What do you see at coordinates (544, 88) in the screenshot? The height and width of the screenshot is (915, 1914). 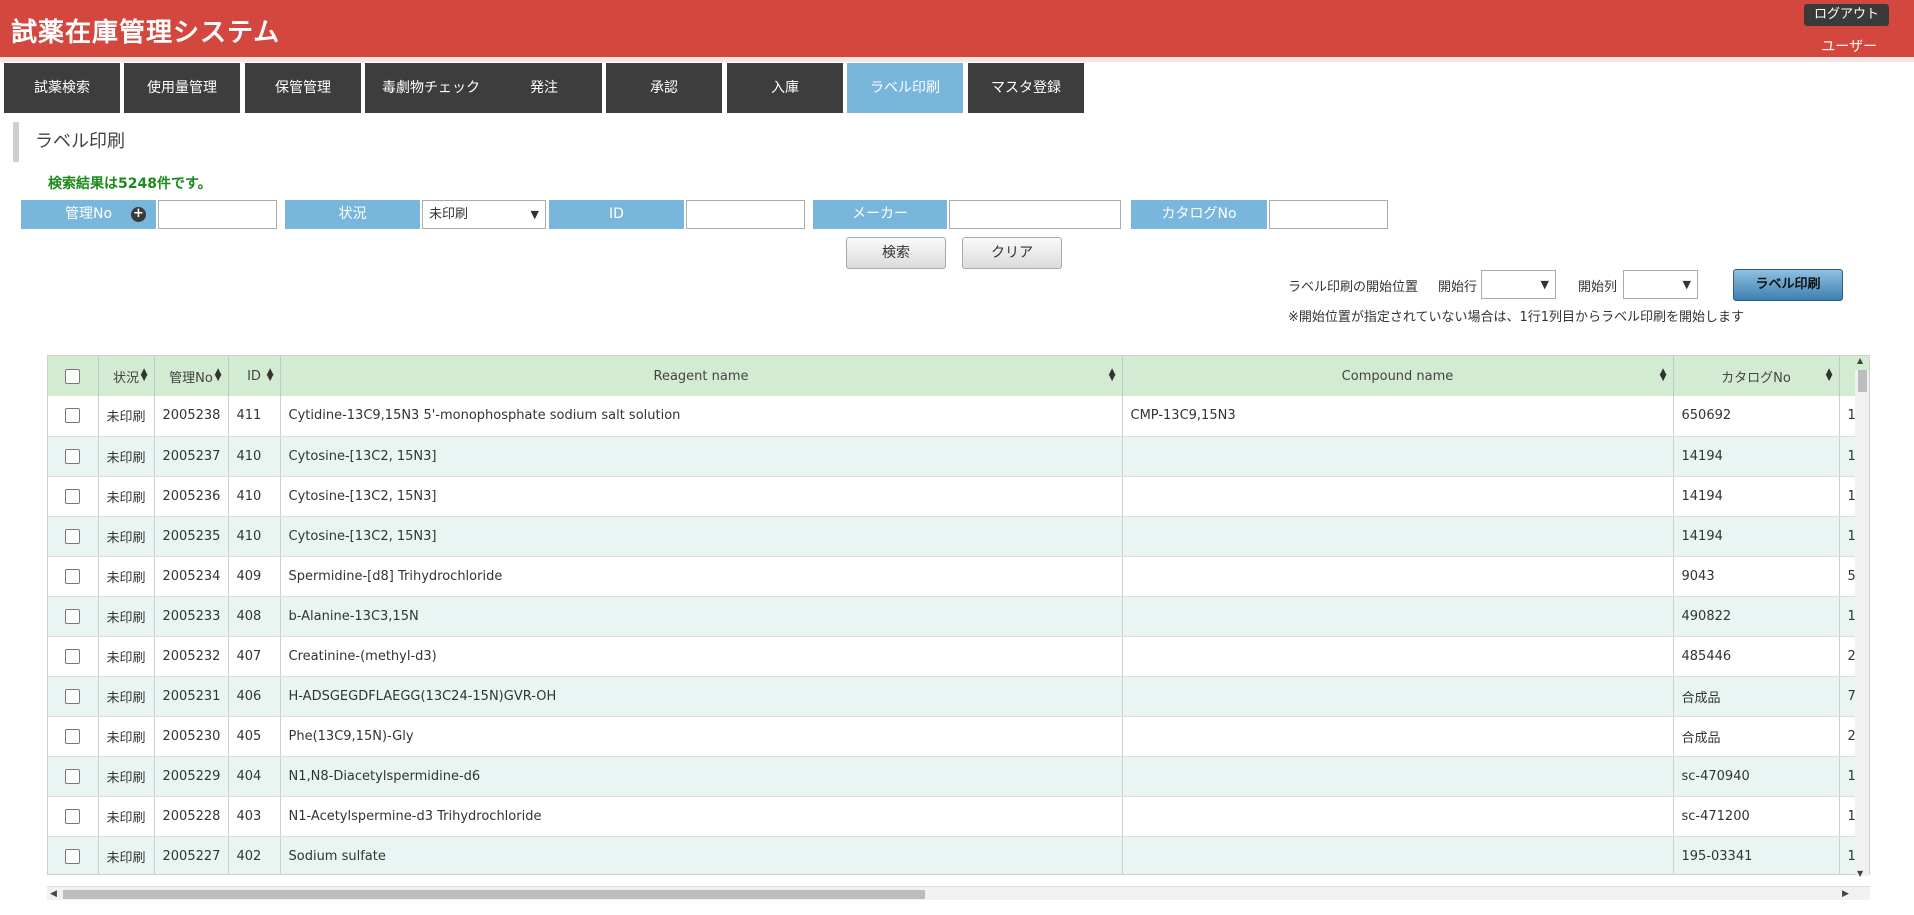 I see `tab-order: 発注` at bounding box center [544, 88].